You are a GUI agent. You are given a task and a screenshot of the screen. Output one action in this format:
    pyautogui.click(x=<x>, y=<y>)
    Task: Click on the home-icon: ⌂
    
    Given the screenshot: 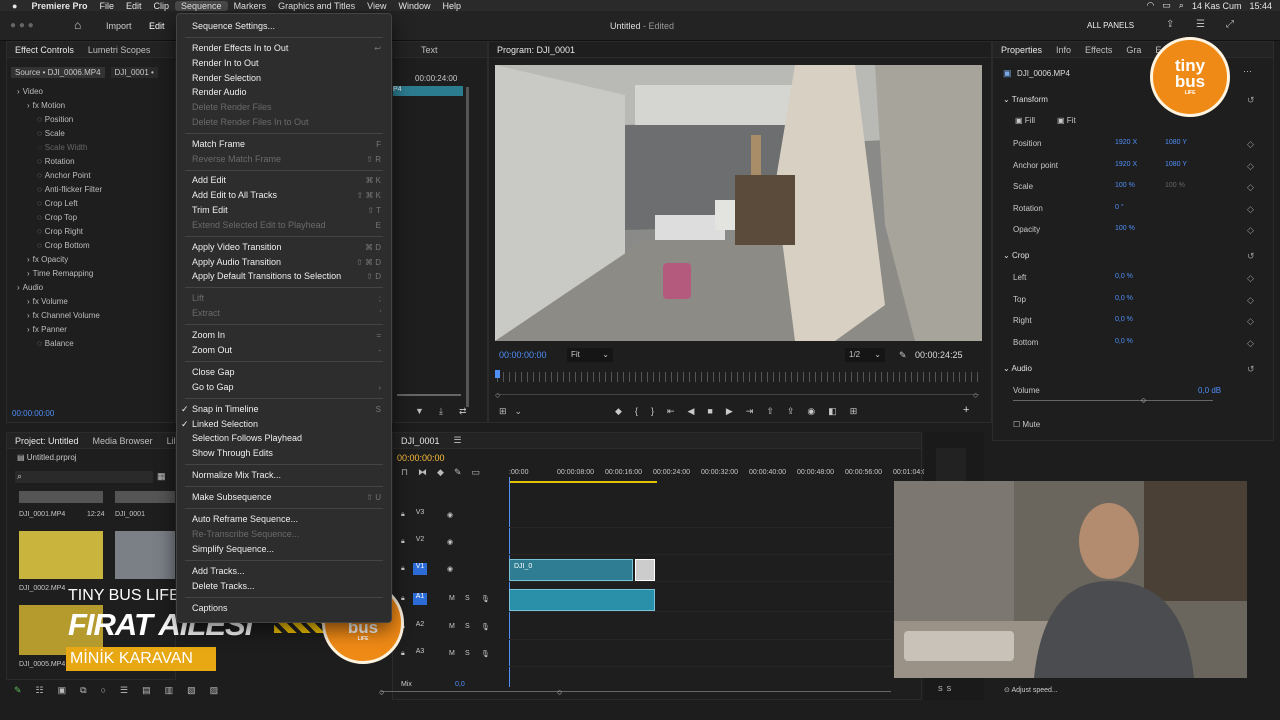 What is the action you would take?
    pyautogui.click(x=77, y=25)
    